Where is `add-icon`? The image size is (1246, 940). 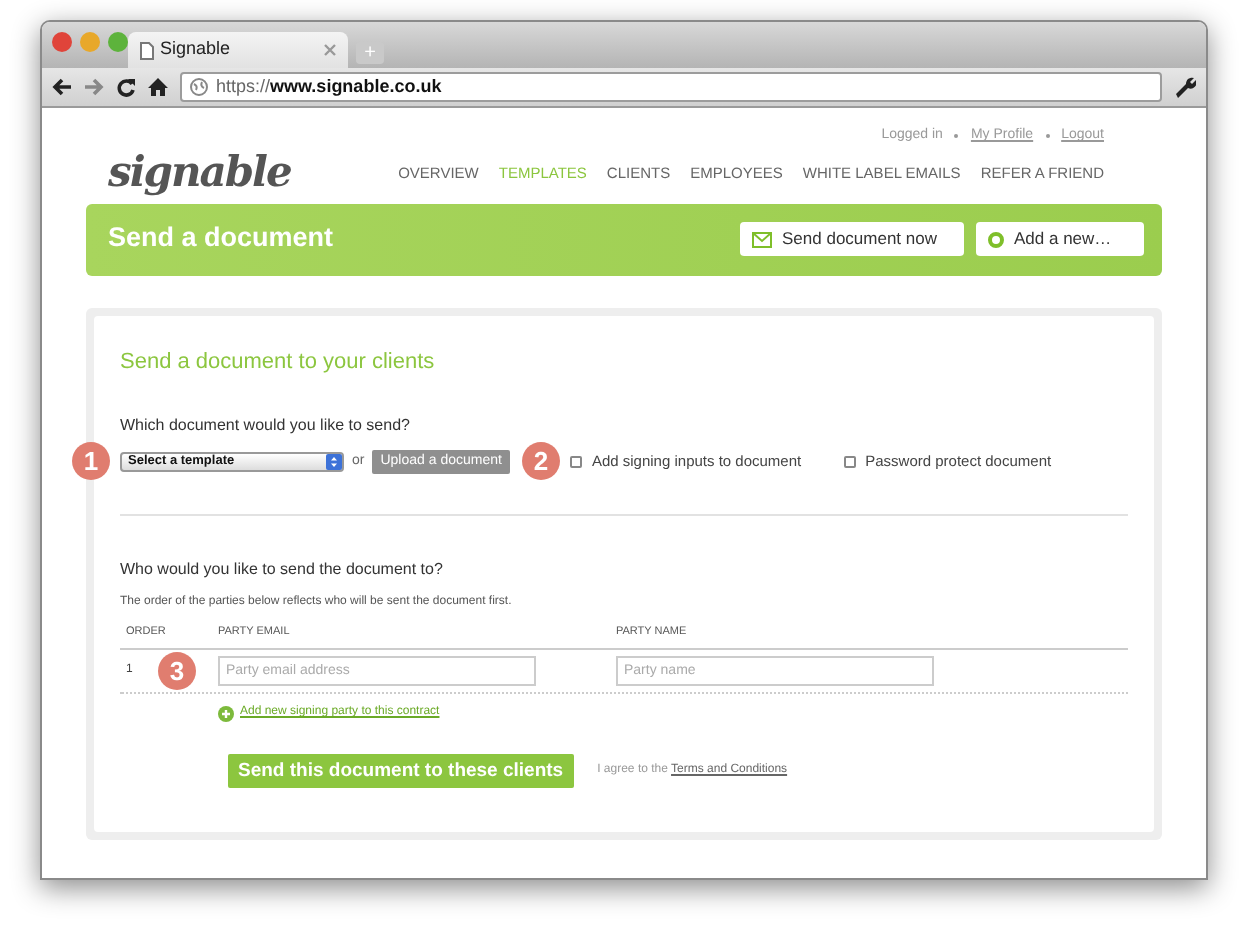 add-icon is located at coordinates (226, 713).